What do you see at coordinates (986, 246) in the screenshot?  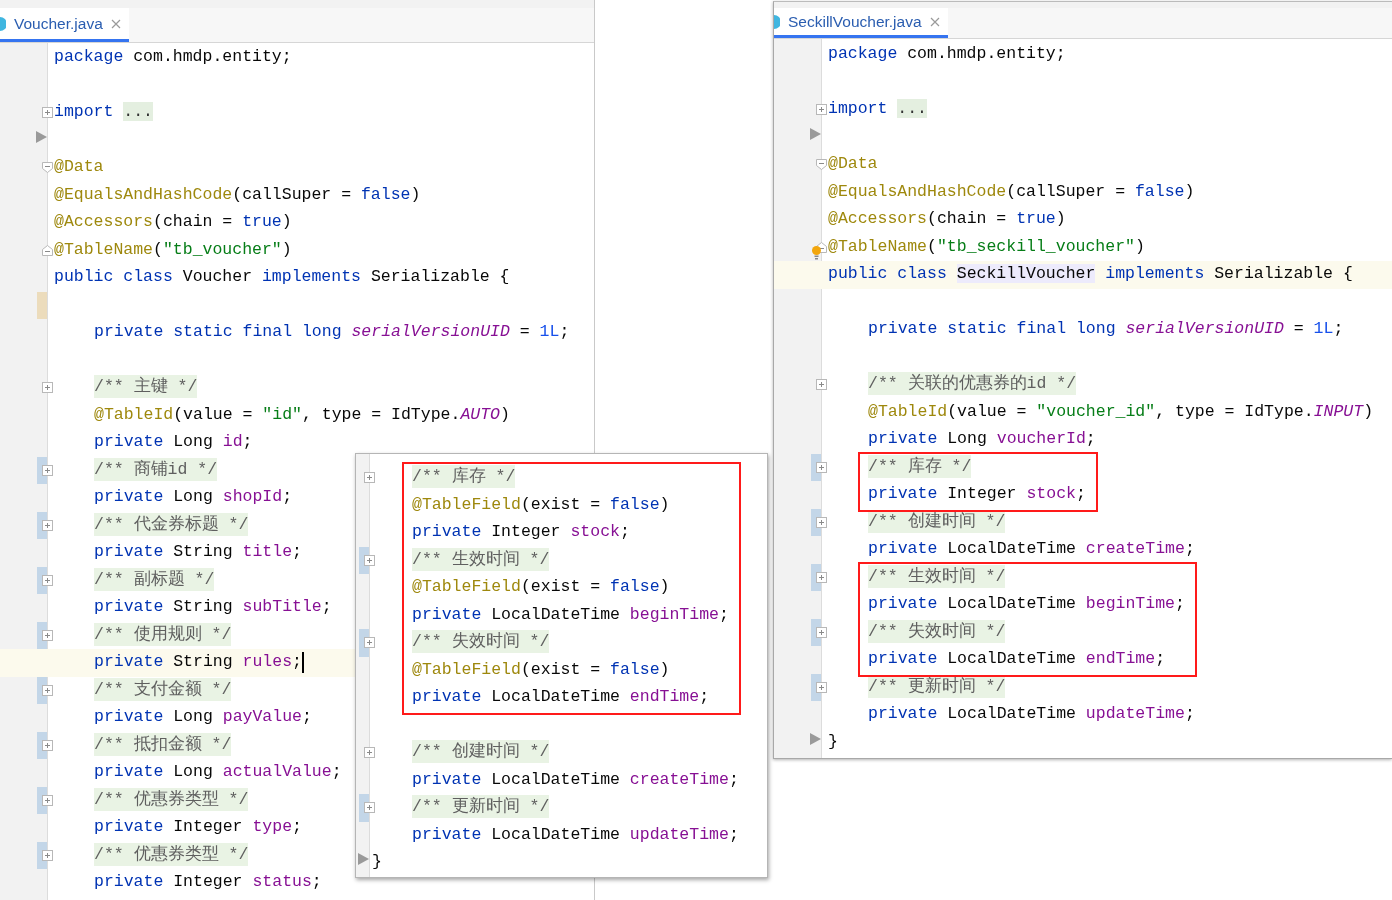 I see `code-line: @TableName("tb_seckill_voucher")` at bounding box center [986, 246].